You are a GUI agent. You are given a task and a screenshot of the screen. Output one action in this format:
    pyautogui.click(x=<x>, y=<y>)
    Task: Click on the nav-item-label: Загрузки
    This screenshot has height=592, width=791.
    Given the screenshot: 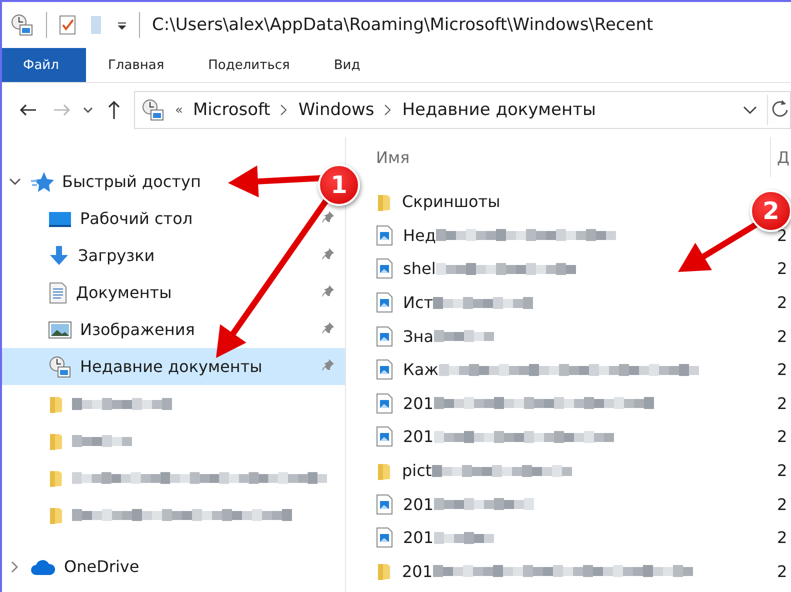 What is the action you would take?
    pyautogui.click(x=116, y=255)
    